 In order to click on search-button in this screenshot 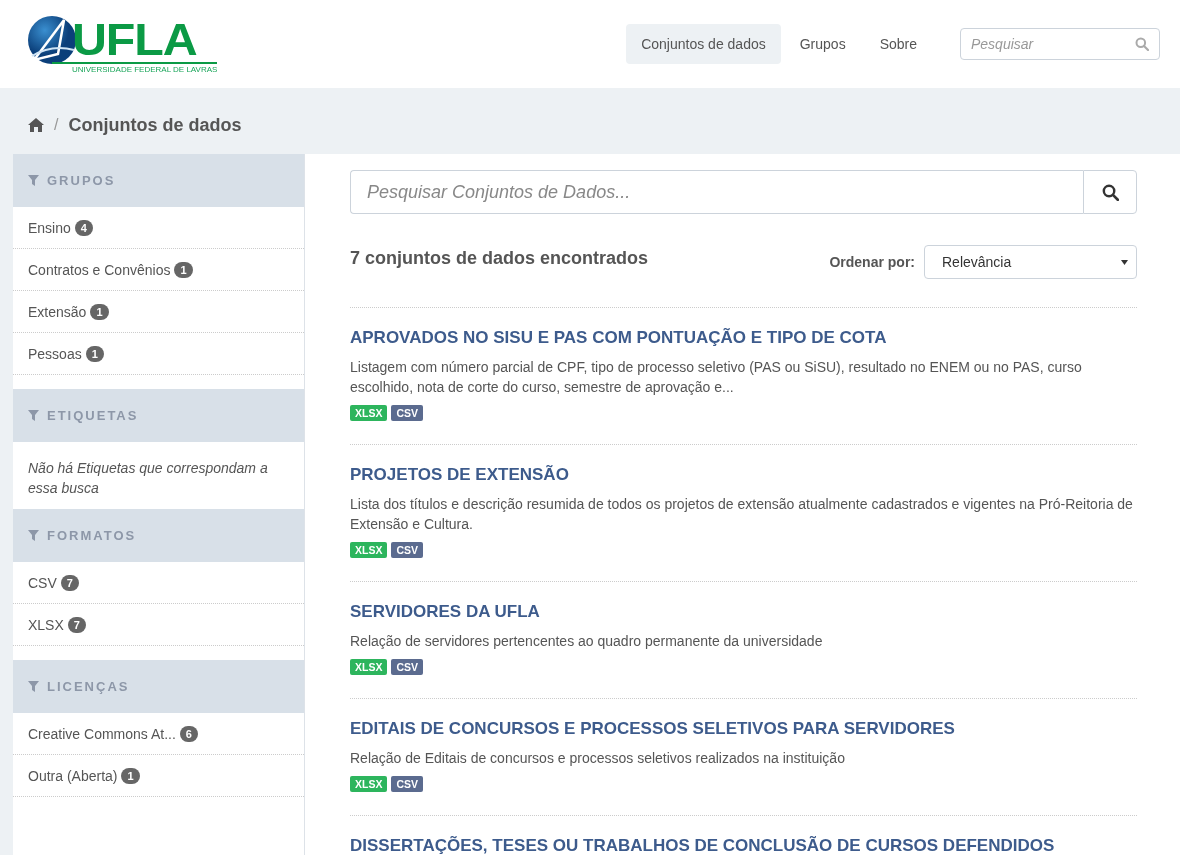, I will do `click(1110, 192)`.